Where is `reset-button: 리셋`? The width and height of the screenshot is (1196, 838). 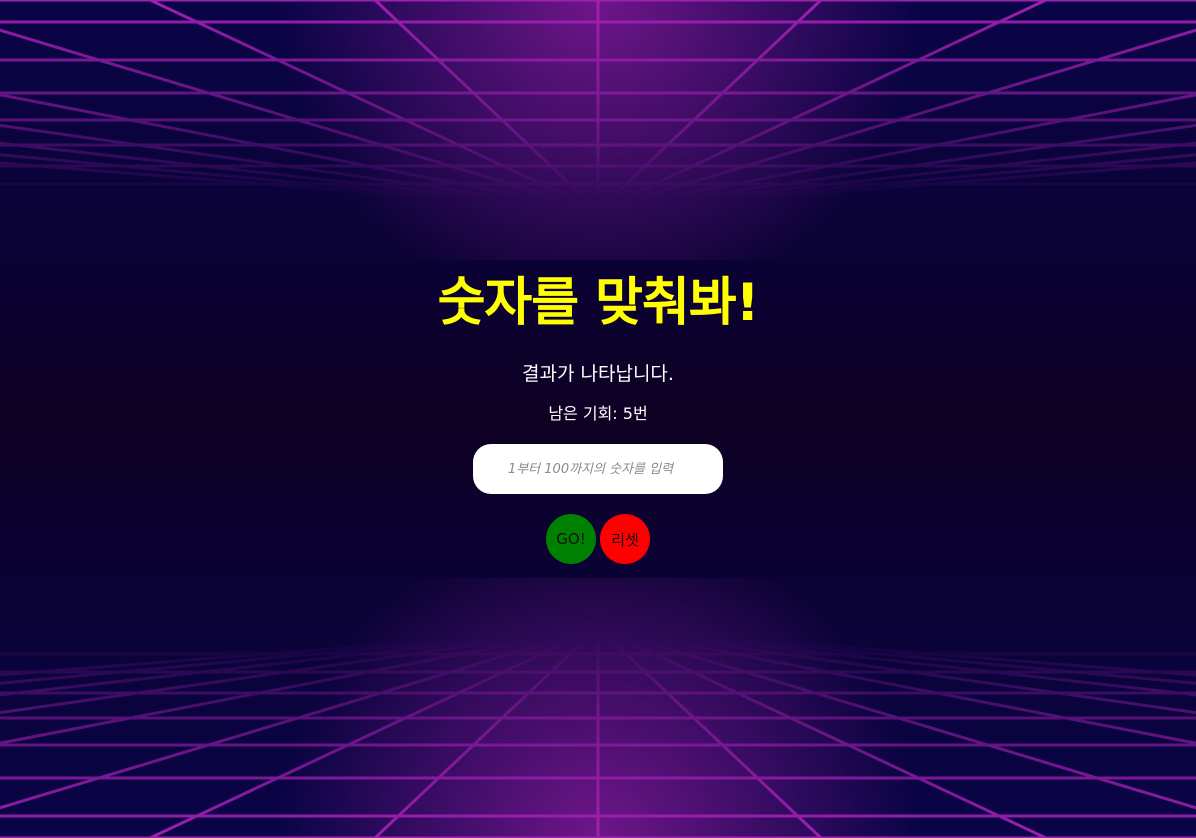
reset-button: 리셋 is located at coordinates (625, 539).